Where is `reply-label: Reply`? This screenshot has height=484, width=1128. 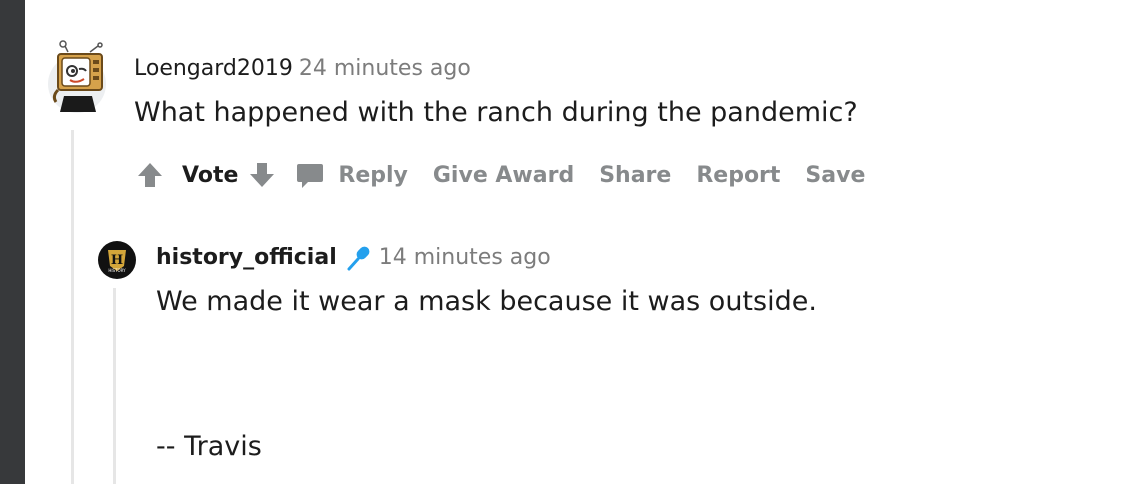
reply-label: Reply is located at coordinates (373, 175).